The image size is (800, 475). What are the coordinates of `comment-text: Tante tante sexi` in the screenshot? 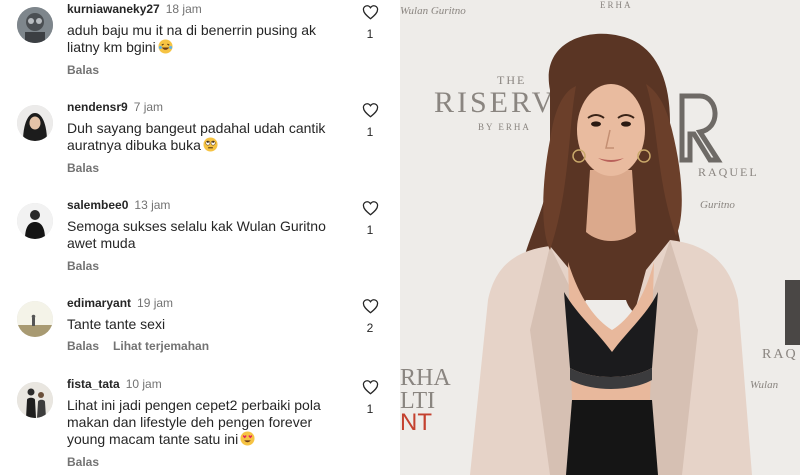 It's located at (116, 324).